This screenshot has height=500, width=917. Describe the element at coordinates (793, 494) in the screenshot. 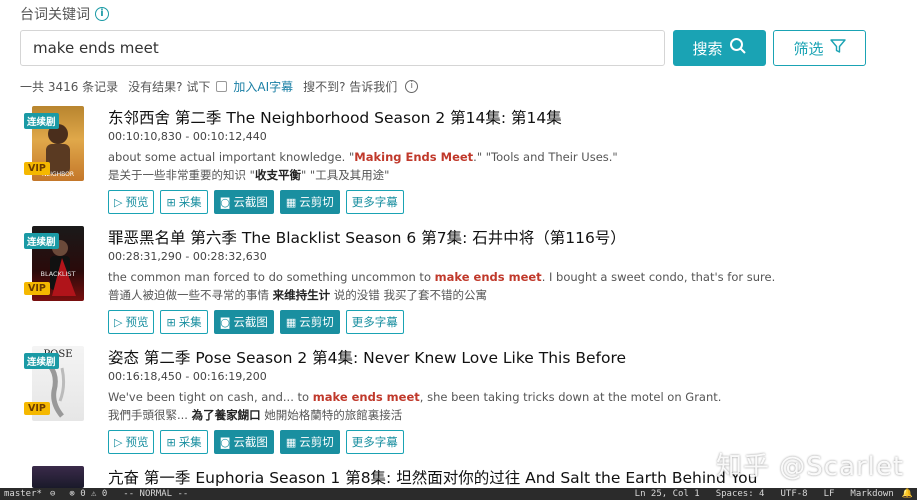

I see `file-encoding: UTF-8` at that location.